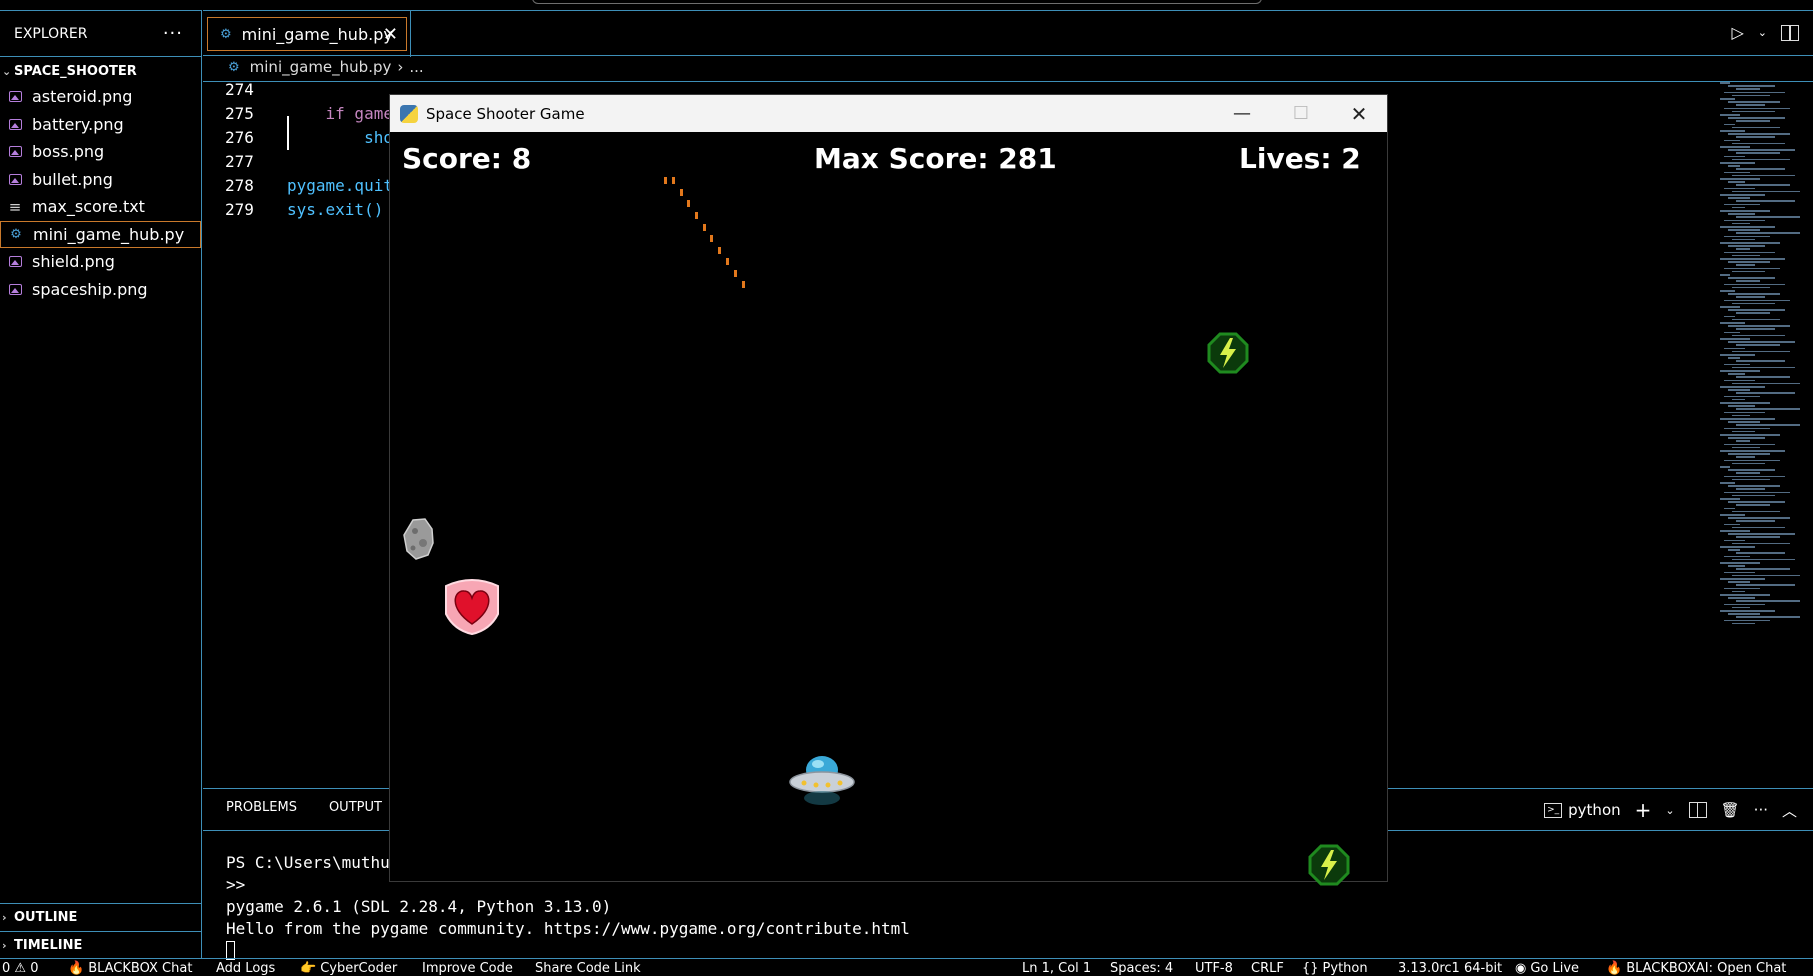 The width and height of the screenshot is (1813, 976). I want to click on window-titlebar: Space Shooter Game — ☐ ✕, so click(888, 113).